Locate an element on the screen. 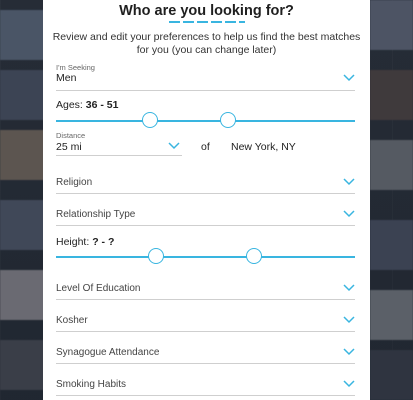 The image size is (413, 400). ages-range-label: Ages: 36 - 51 is located at coordinates (87, 105).